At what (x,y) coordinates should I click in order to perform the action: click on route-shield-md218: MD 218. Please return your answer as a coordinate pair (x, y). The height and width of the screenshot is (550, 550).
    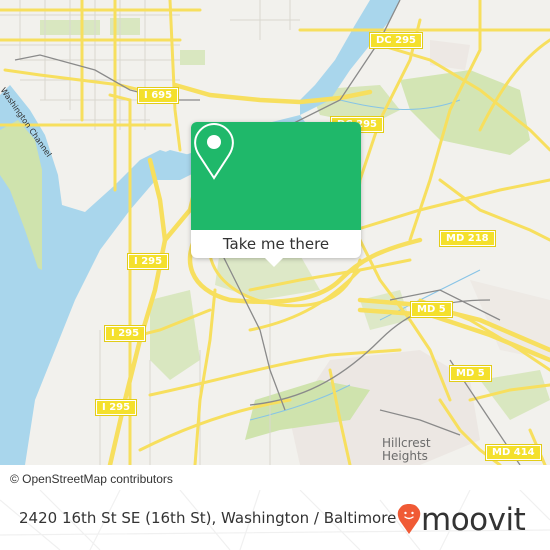
    Looking at the image, I should click on (467, 238).